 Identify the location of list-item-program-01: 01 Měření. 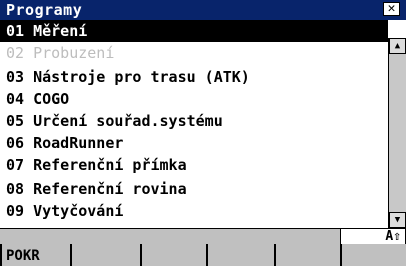
(194, 31).